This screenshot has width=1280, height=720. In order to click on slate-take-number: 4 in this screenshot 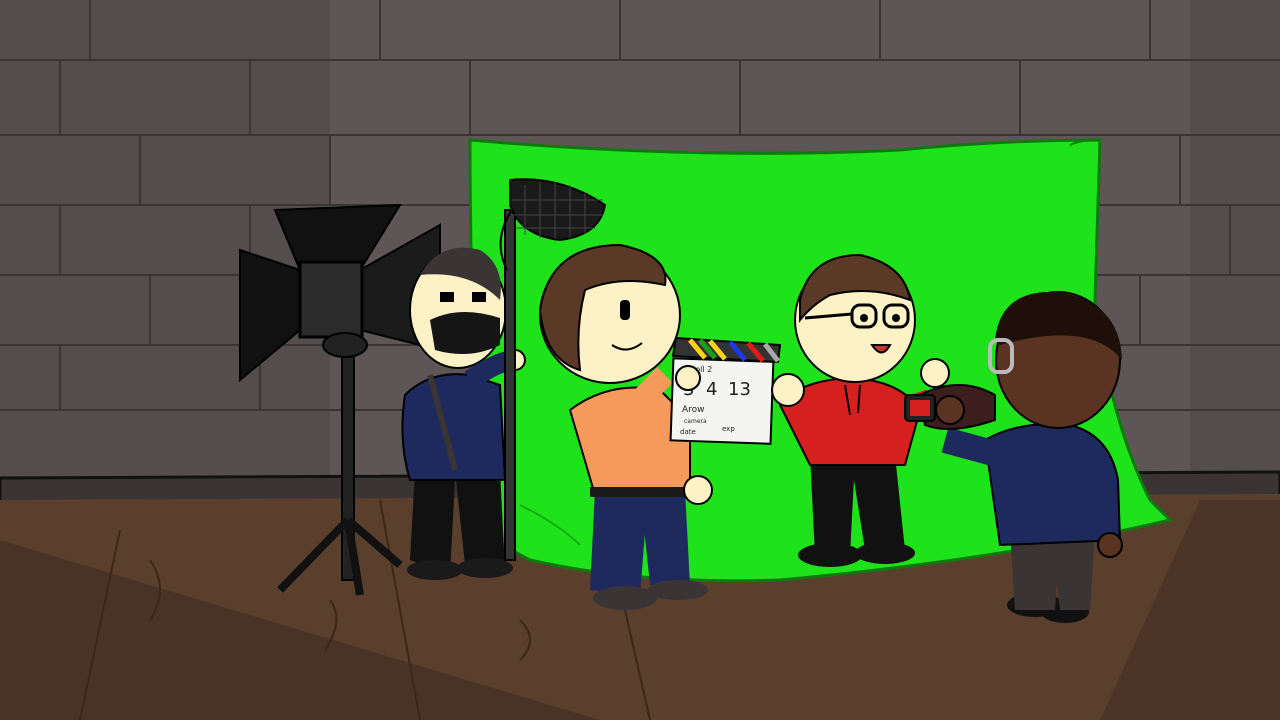, I will do `click(711, 389)`.